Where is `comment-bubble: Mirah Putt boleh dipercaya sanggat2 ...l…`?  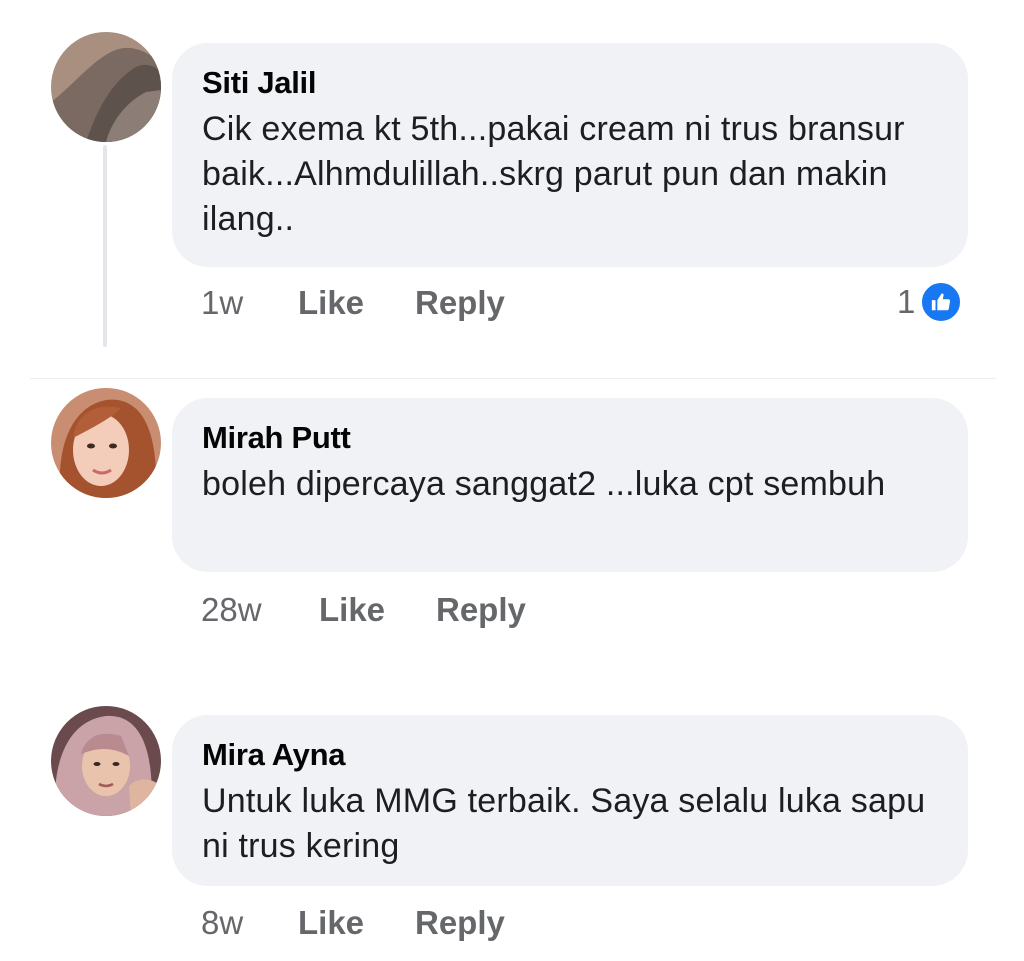 comment-bubble: Mirah Putt boleh dipercaya sanggat2 ...l… is located at coordinates (570, 485).